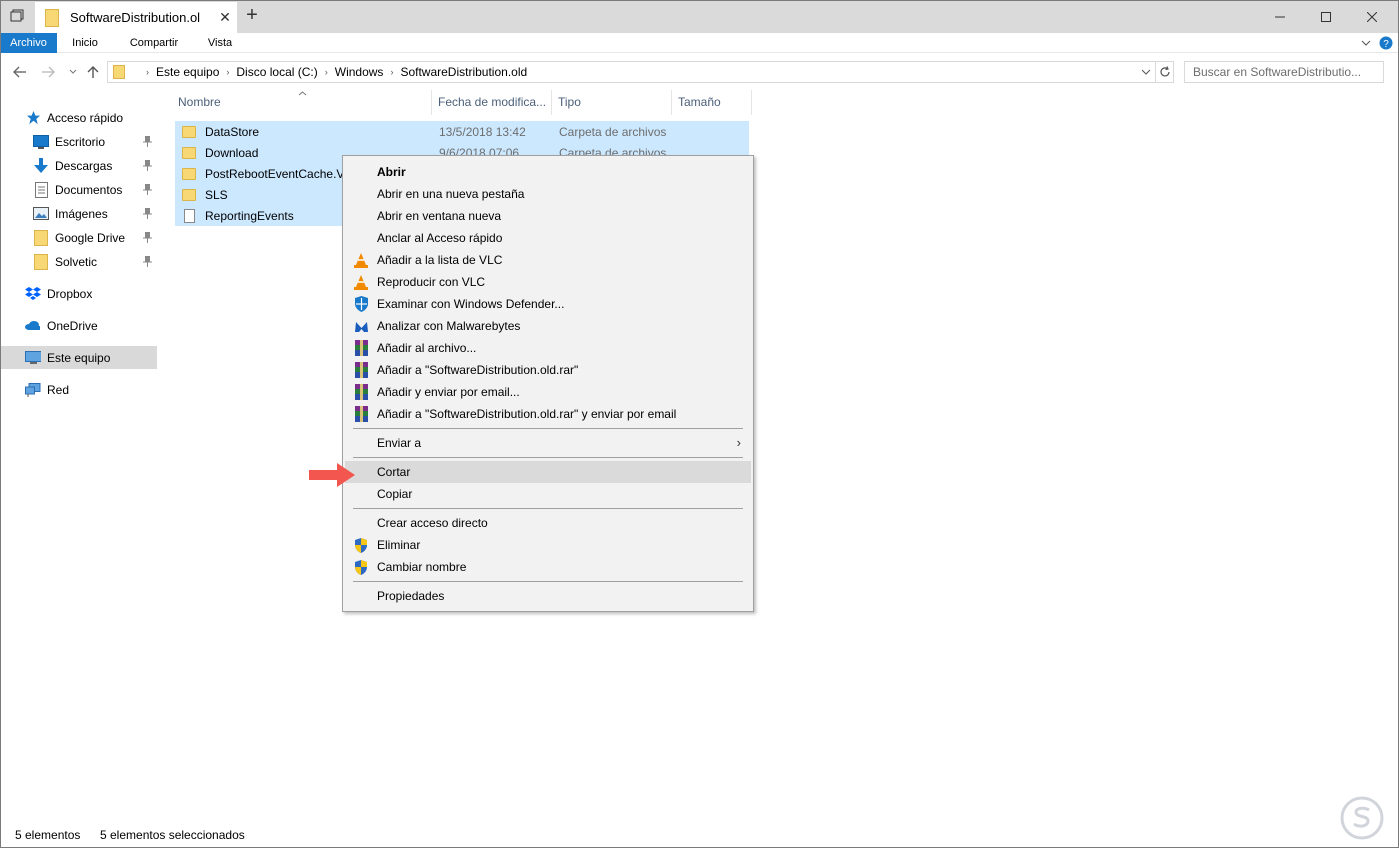 The image size is (1399, 848). What do you see at coordinates (33, 390) in the screenshot?
I see `network-icon` at bounding box center [33, 390].